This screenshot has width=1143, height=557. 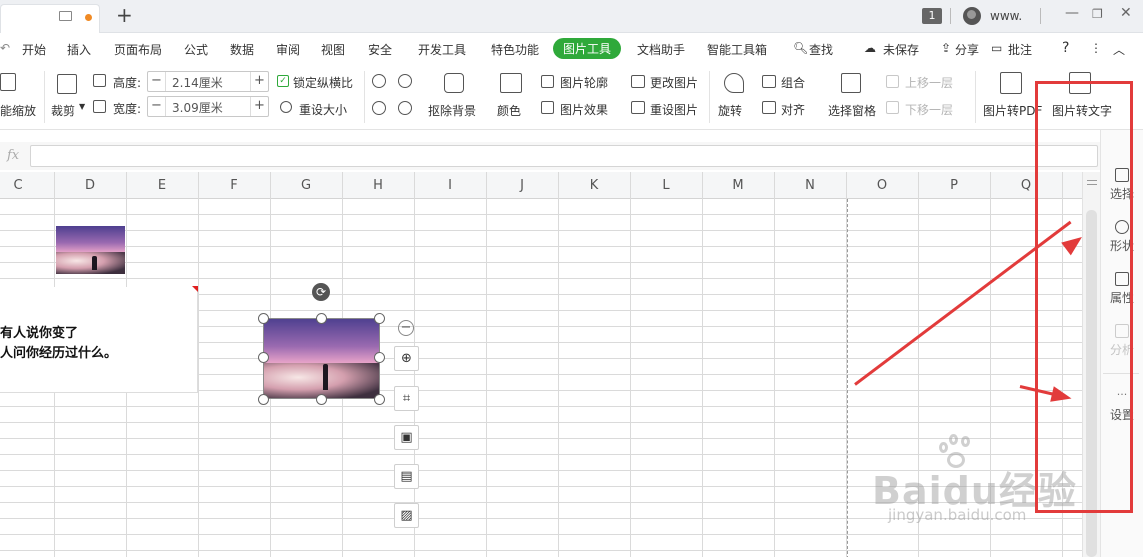 What do you see at coordinates (90, 250) in the screenshot?
I see `thumbnail-image` at bounding box center [90, 250].